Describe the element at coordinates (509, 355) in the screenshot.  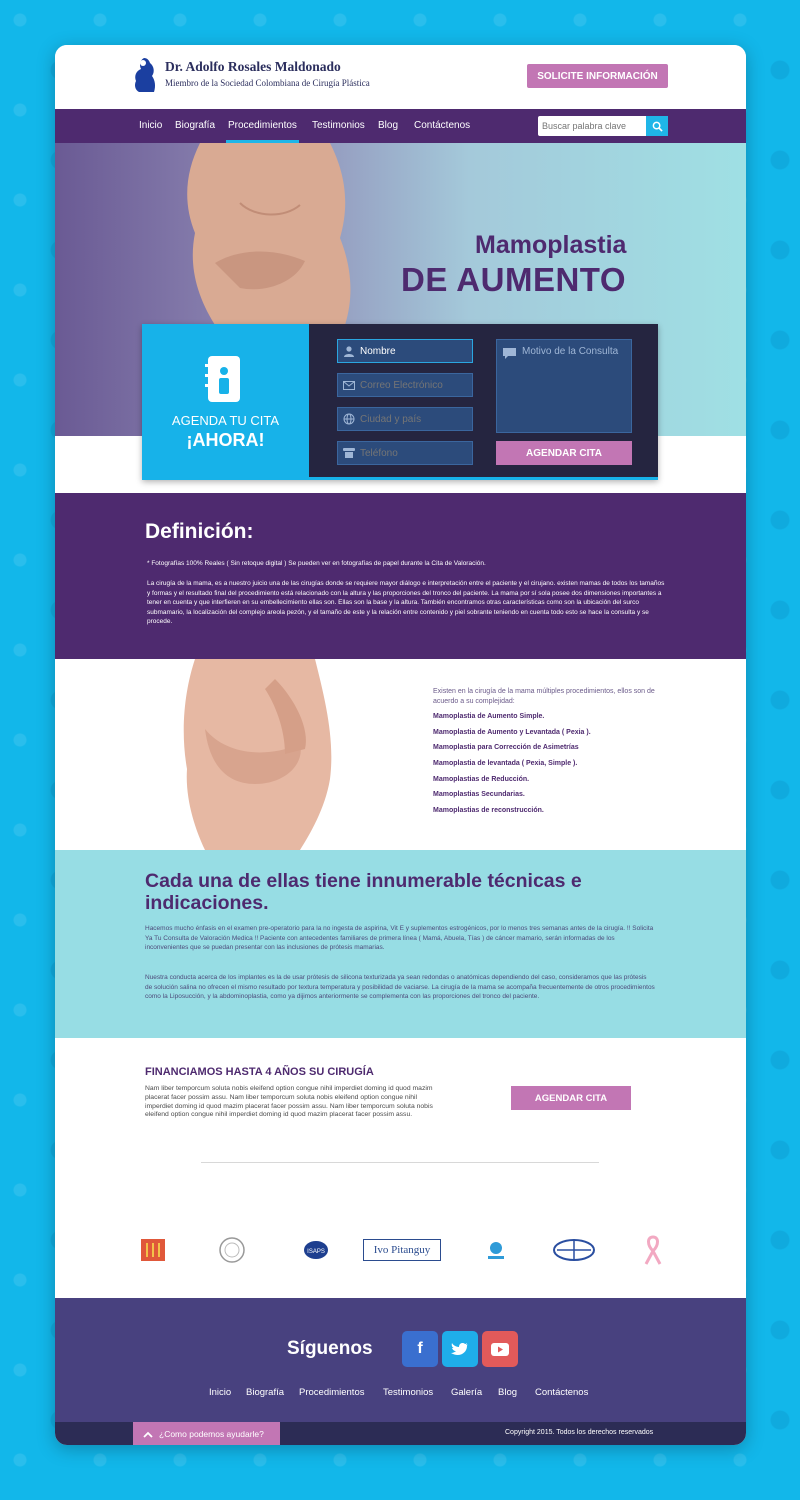
I see `chat-icon` at that location.